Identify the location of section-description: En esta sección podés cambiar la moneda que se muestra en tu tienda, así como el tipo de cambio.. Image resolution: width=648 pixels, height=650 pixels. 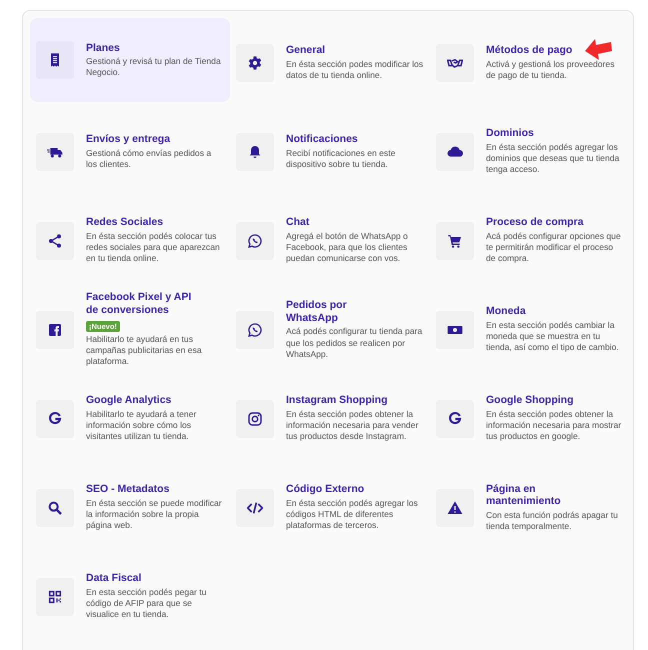
(553, 337).